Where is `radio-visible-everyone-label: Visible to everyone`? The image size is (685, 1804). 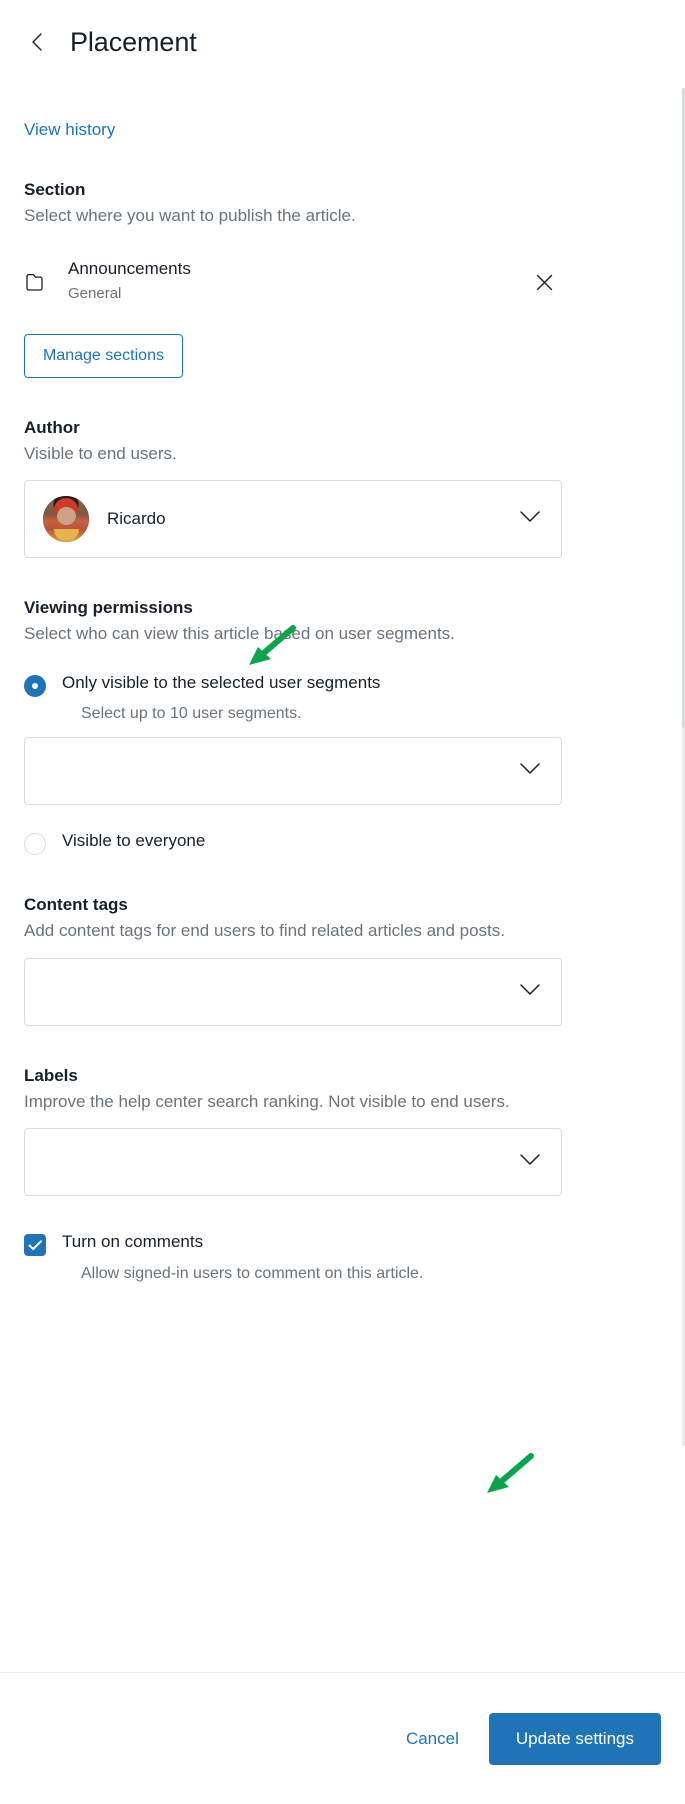 radio-visible-everyone-label: Visible to everyone is located at coordinates (134, 840).